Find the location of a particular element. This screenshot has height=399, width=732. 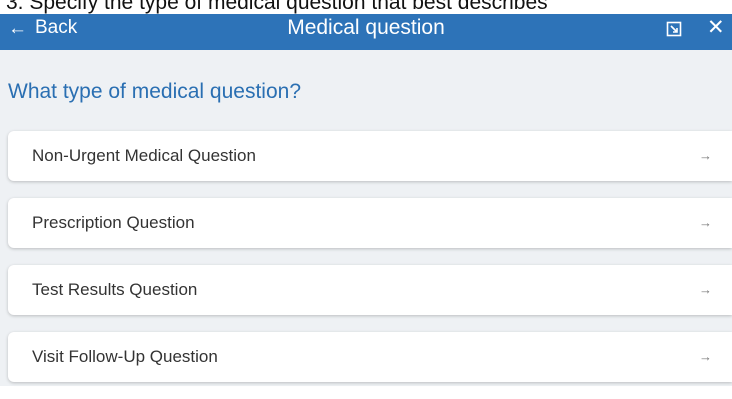

question-heading: What type of medical question? is located at coordinates (154, 91).